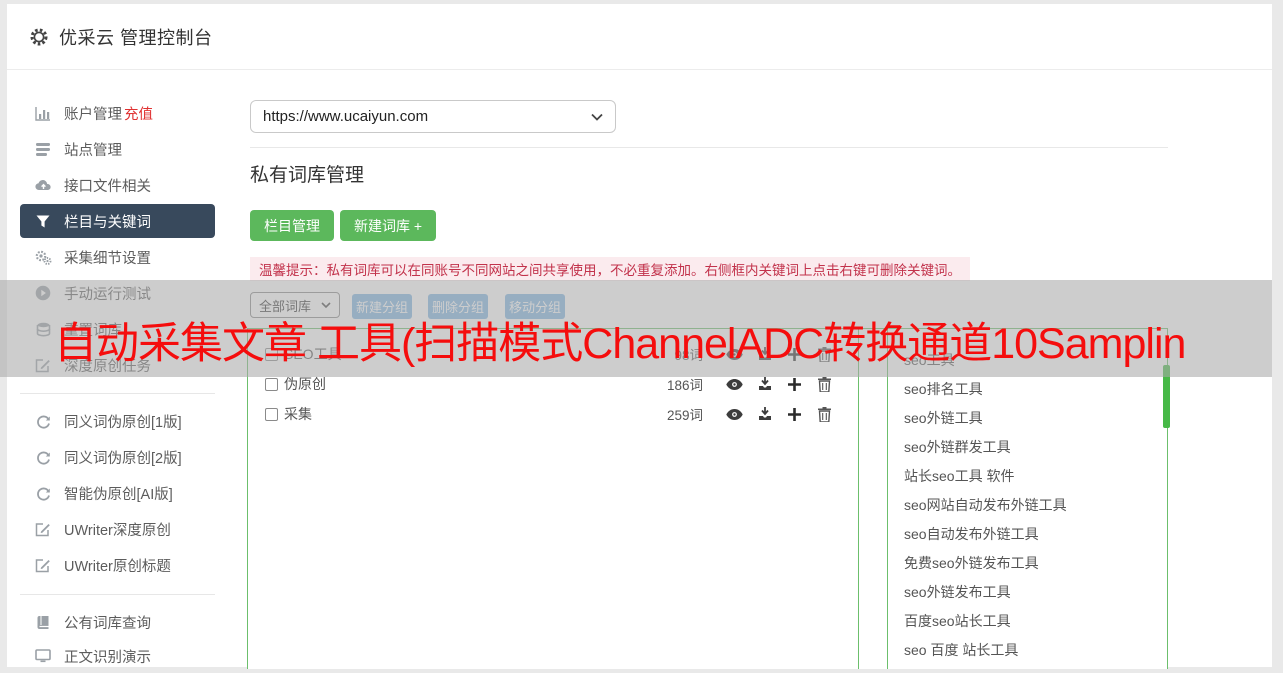 The width and height of the screenshot is (1283, 673). Describe the element at coordinates (107, 258) in the screenshot. I see `sidebar-item-label: 采集细节设置` at that location.